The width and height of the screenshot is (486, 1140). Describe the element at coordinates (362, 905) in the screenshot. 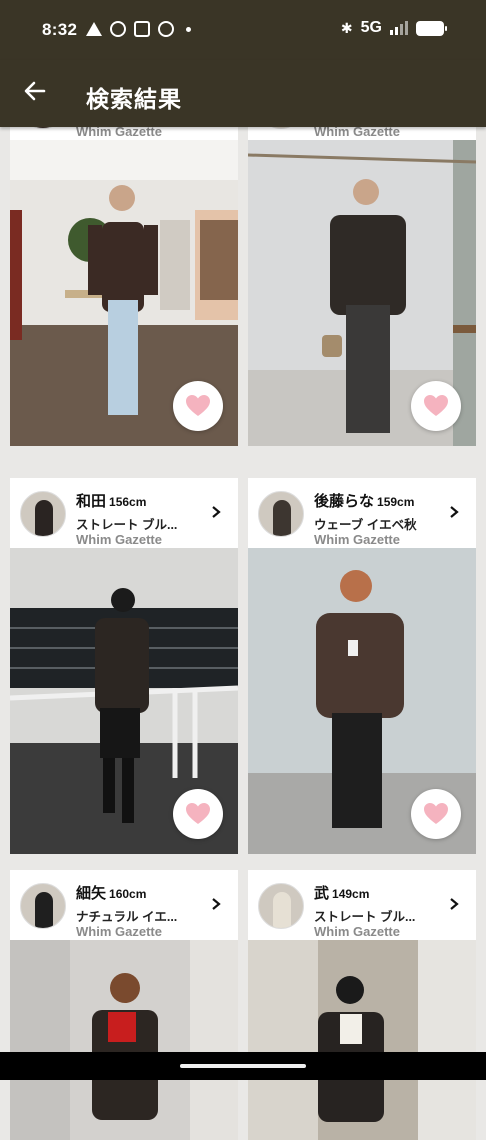

I see `profile-header: 武 149cm ストレート ブル... Whim Gazette` at that location.